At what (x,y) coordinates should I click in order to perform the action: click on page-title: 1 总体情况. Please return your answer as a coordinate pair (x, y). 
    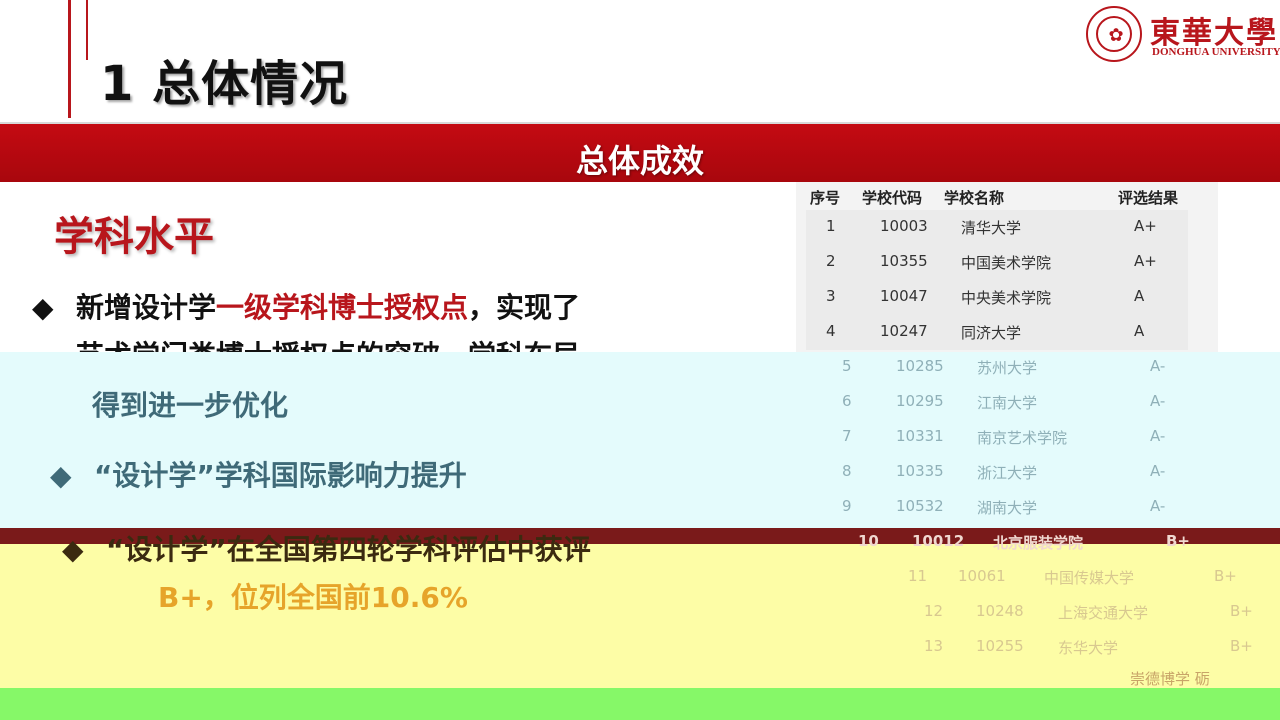
    Looking at the image, I should click on (224, 84).